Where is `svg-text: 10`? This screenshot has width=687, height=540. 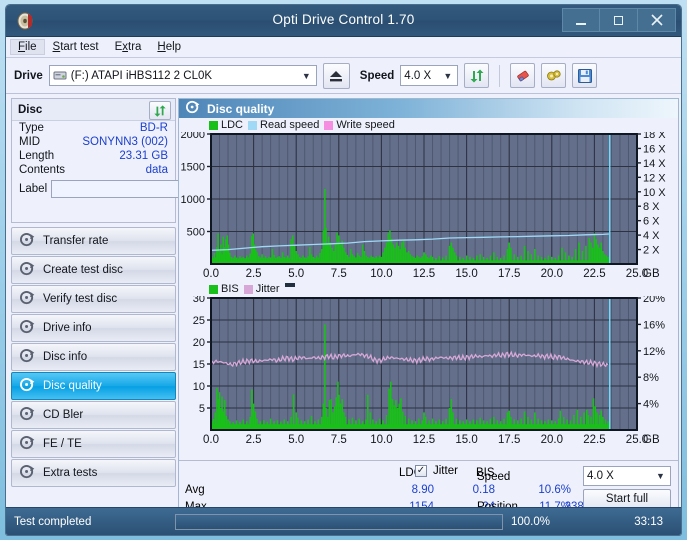 svg-text: 10 is located at coordinates (199, 387).